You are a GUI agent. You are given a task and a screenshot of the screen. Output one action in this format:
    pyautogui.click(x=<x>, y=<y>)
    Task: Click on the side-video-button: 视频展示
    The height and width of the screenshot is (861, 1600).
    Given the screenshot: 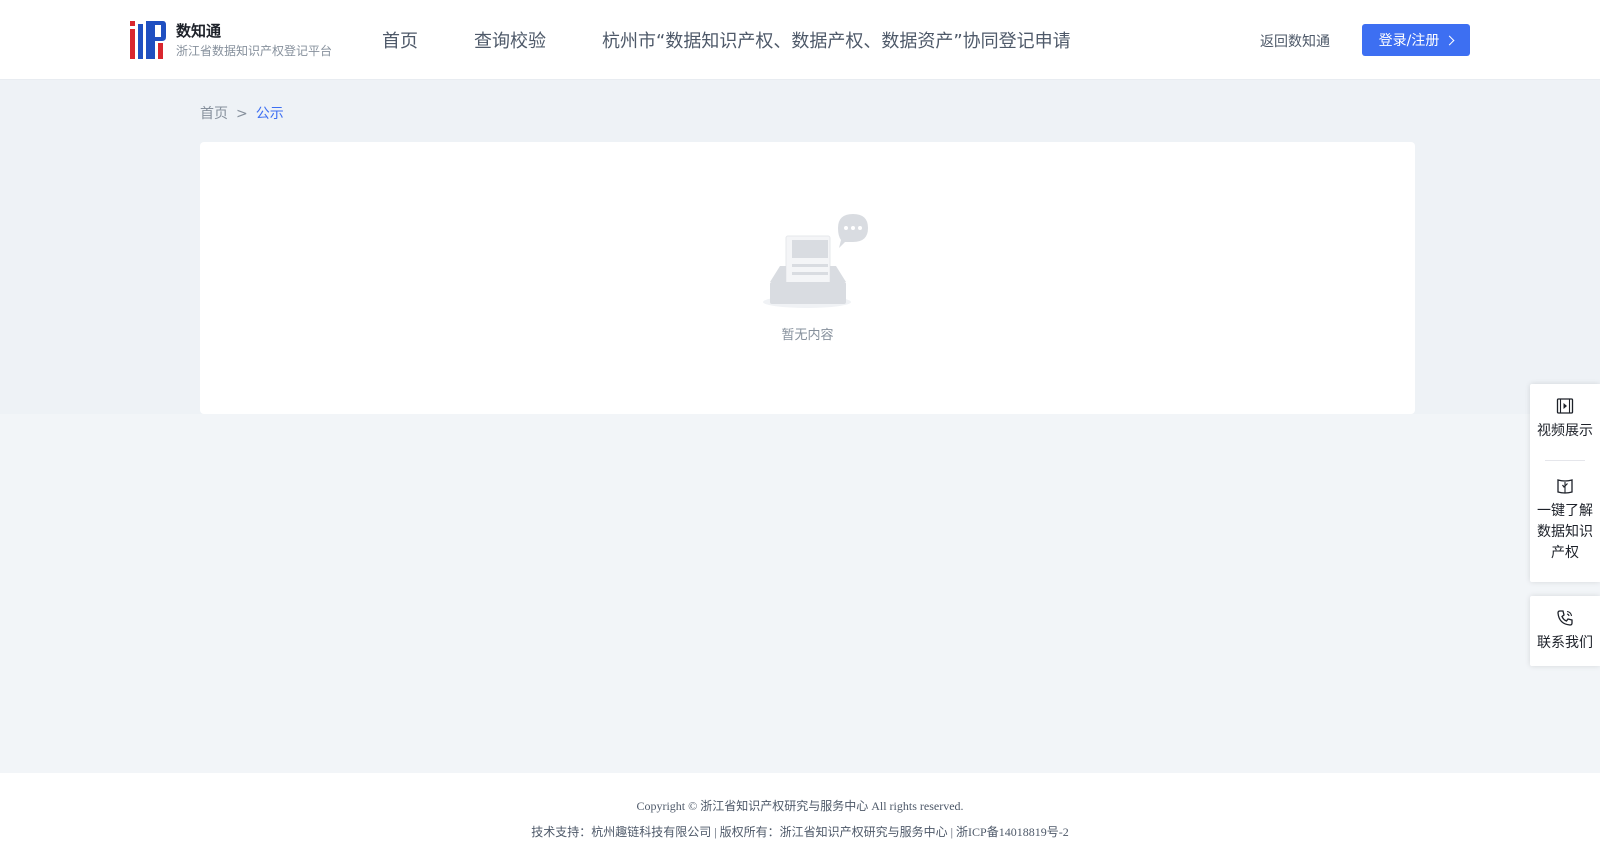 What is the action you would take?
    pyautogui.click(x=1565, y=419)
    